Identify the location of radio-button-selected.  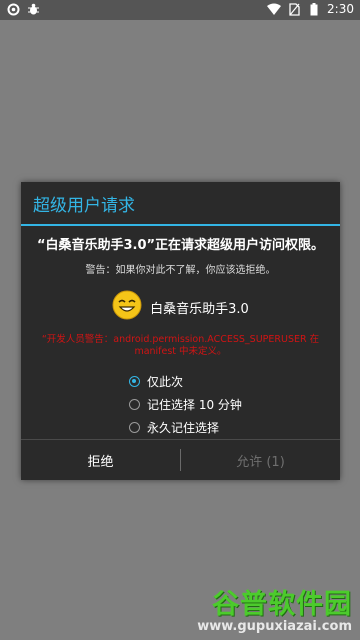
(134, 381).